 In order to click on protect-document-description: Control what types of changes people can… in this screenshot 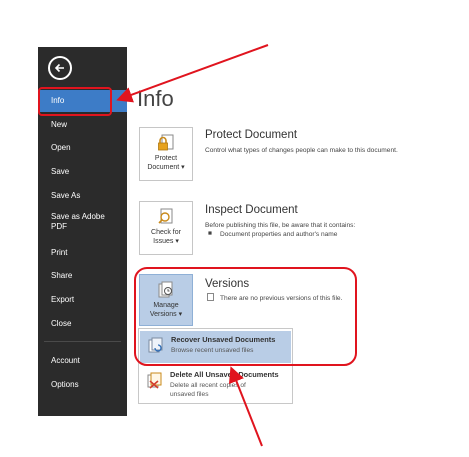, I will do `click(301, 150)`.